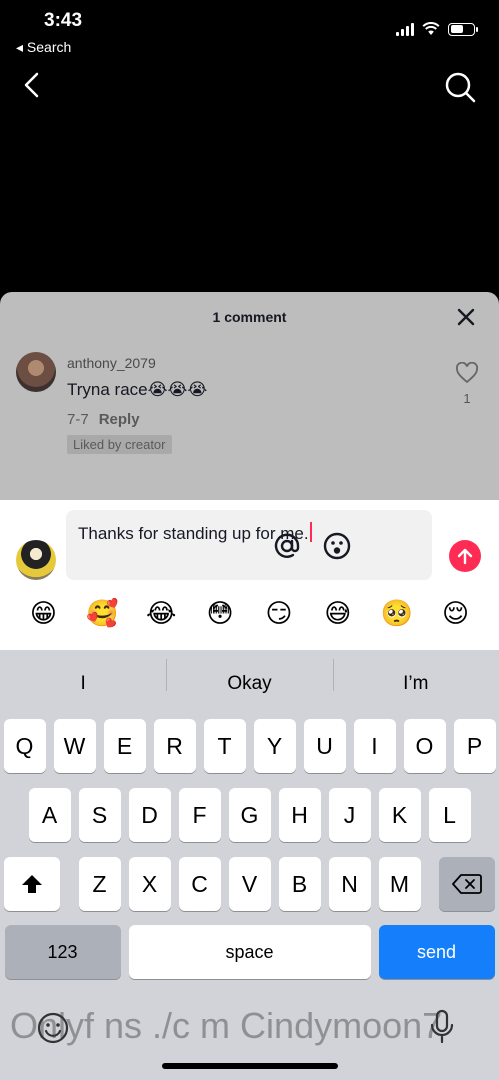 The height and width of the screenshot is (1080, 499). Describe the element at coordinates (137, 389) in the screenshot. I see `comment-text: Tryna race😭😭😭` at that location.